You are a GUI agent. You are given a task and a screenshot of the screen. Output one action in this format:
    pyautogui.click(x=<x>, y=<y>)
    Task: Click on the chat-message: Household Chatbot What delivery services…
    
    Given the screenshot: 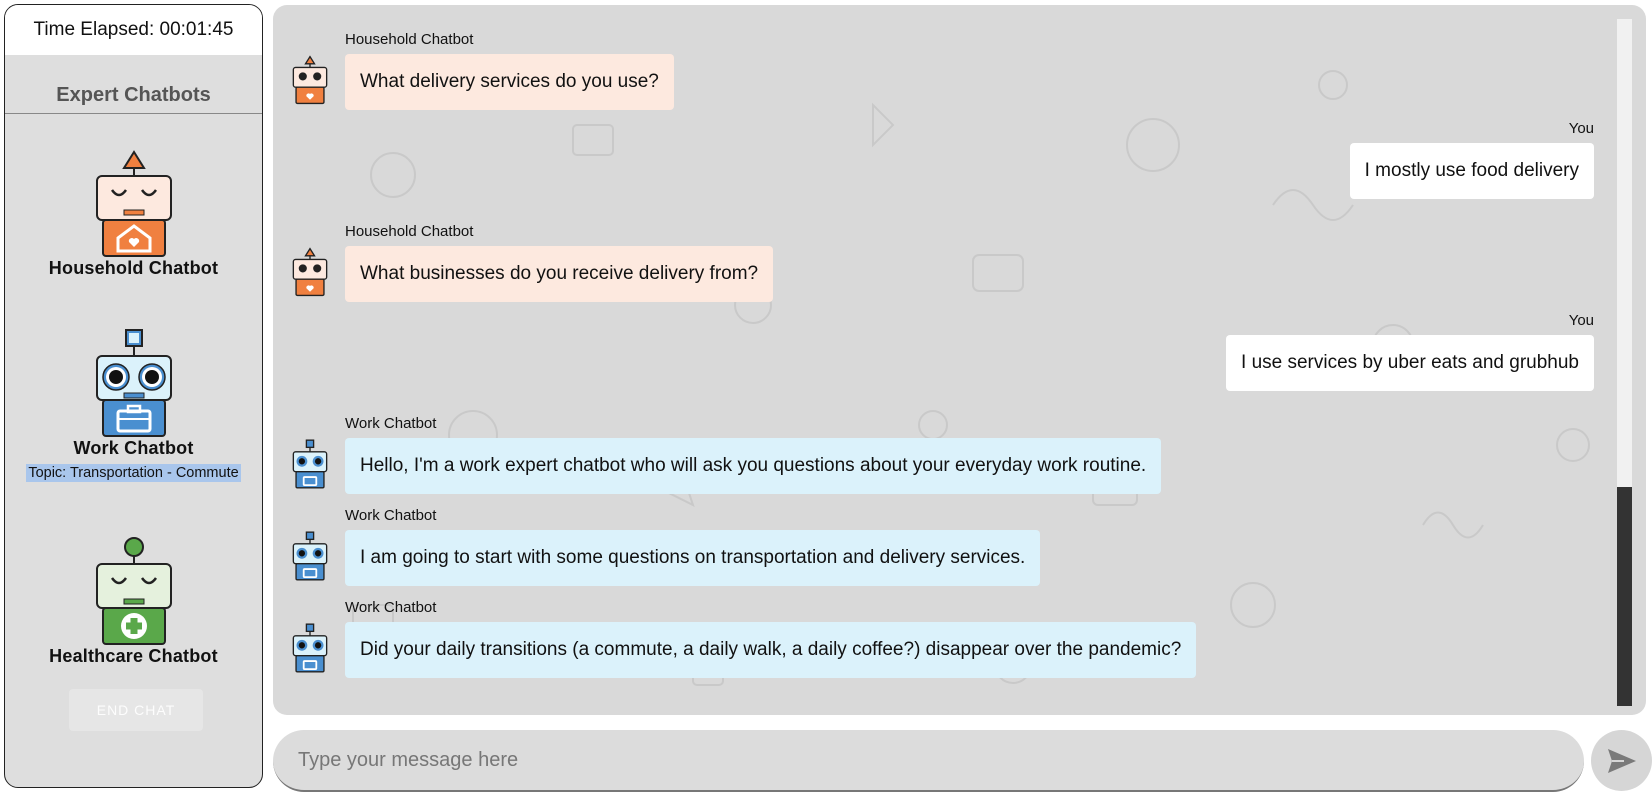 What is the action you would take?
    pyautogui.click(x=483, y=70)
    